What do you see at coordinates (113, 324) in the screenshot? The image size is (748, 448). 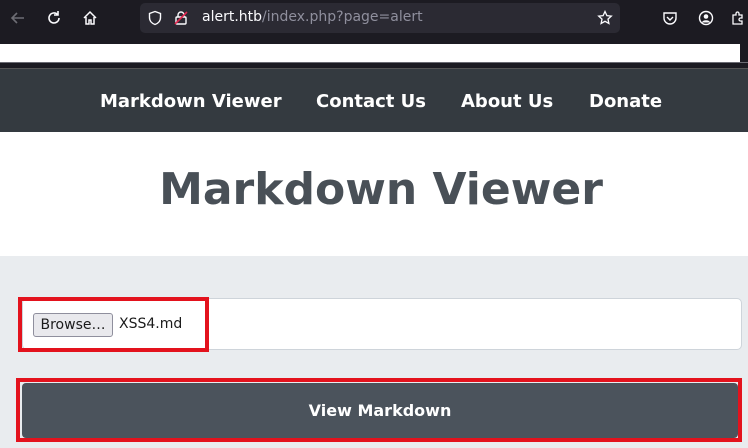 I see `highlight-box-file` at bounding box center [113, 324].